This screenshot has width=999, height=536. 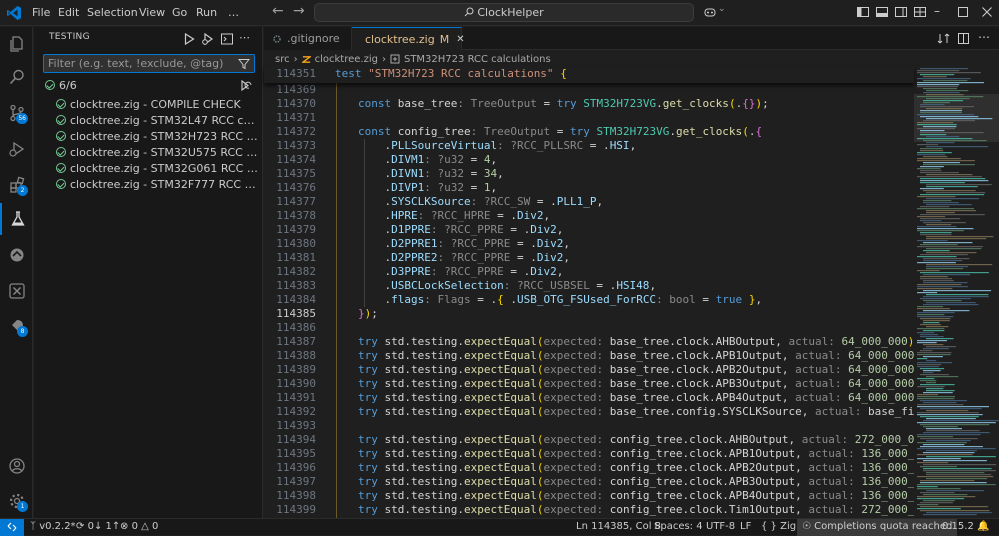 I want to click on cursor-position: Ln 114385, Col 8, so click(x=618, y=527).